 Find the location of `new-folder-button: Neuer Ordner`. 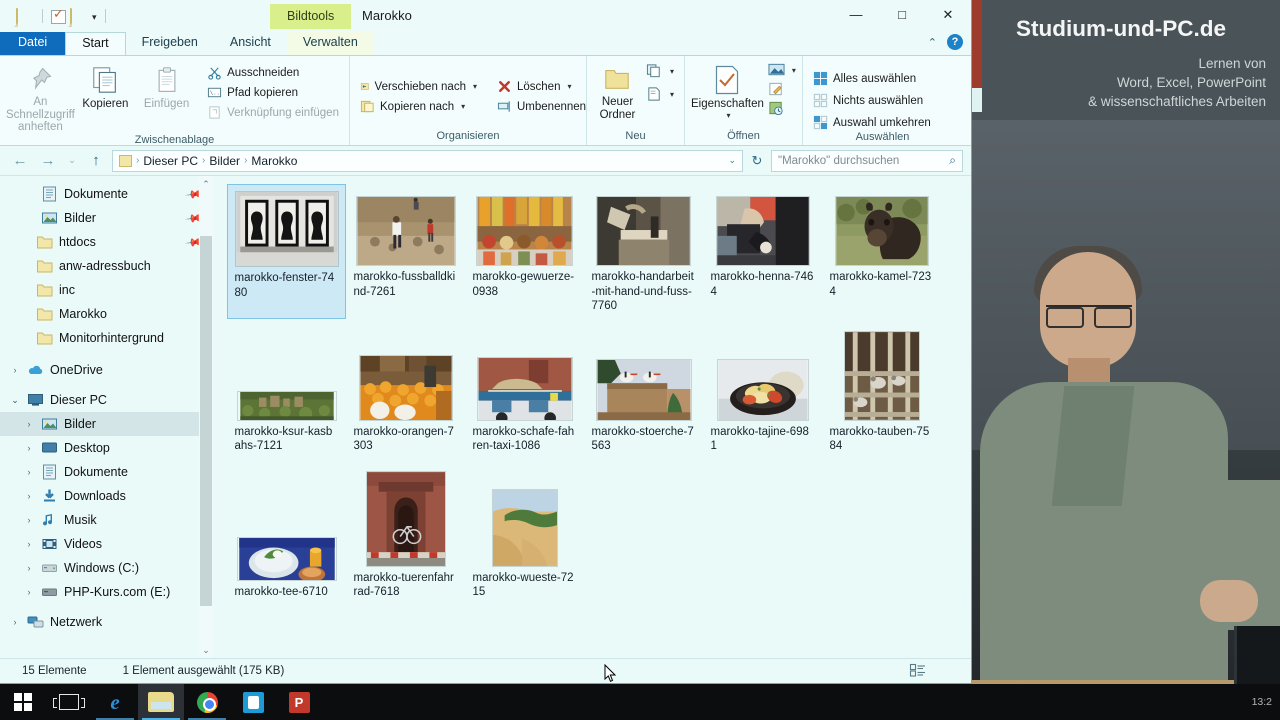

new-folder-button: Neuer Ordner is located at coordinates (617, 90).